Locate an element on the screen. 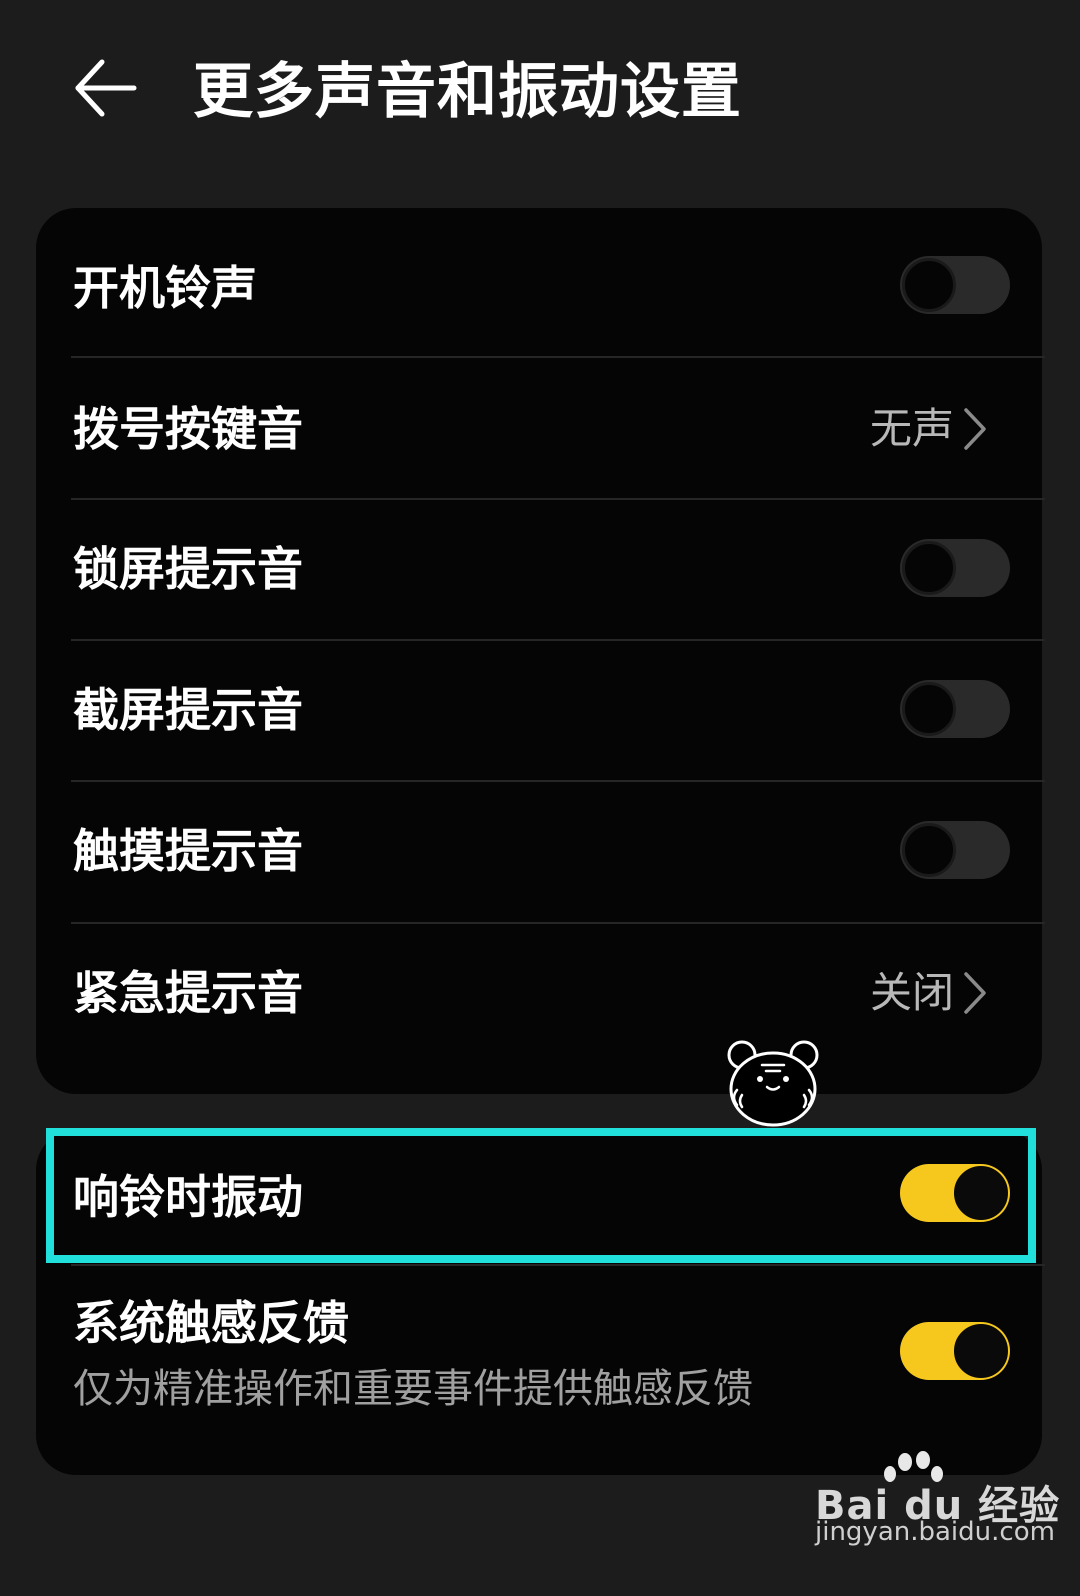 Image resolution: width=1080 pixels, height=1596 pixels. lock-screen-sound-toggle is located at coordinates (955, 568).